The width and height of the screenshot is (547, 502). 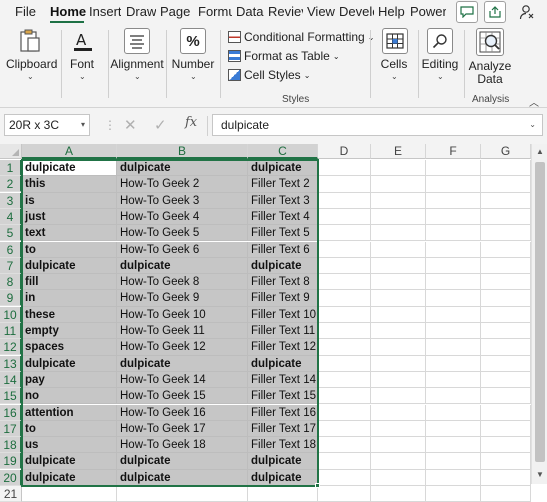 What do you see at coordinates (182, 249) in the screenshot?
I see `cell-b6: How-To Geek 6` at bounding box center [182, 249].